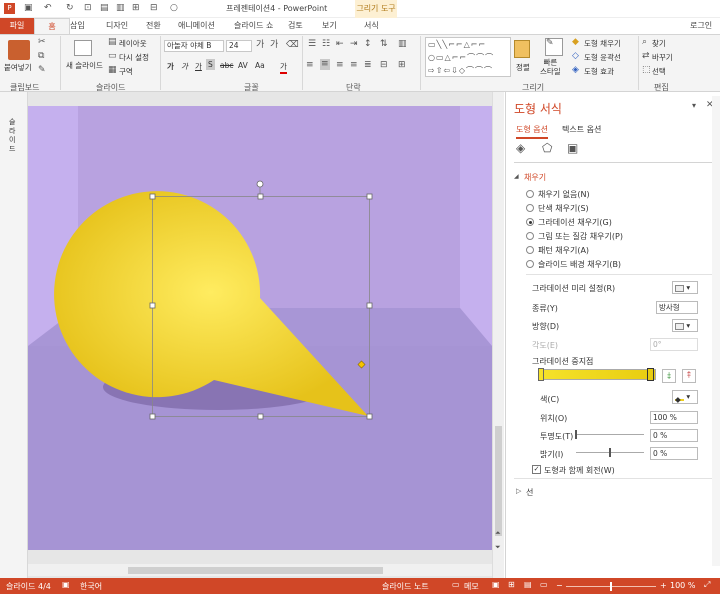 The height and width of the screenshot is (594, 720). What do you see at coordinates (70, 8) in the screenshot?
I see `redo-icon: ↻` at bounding box center [70, 8].